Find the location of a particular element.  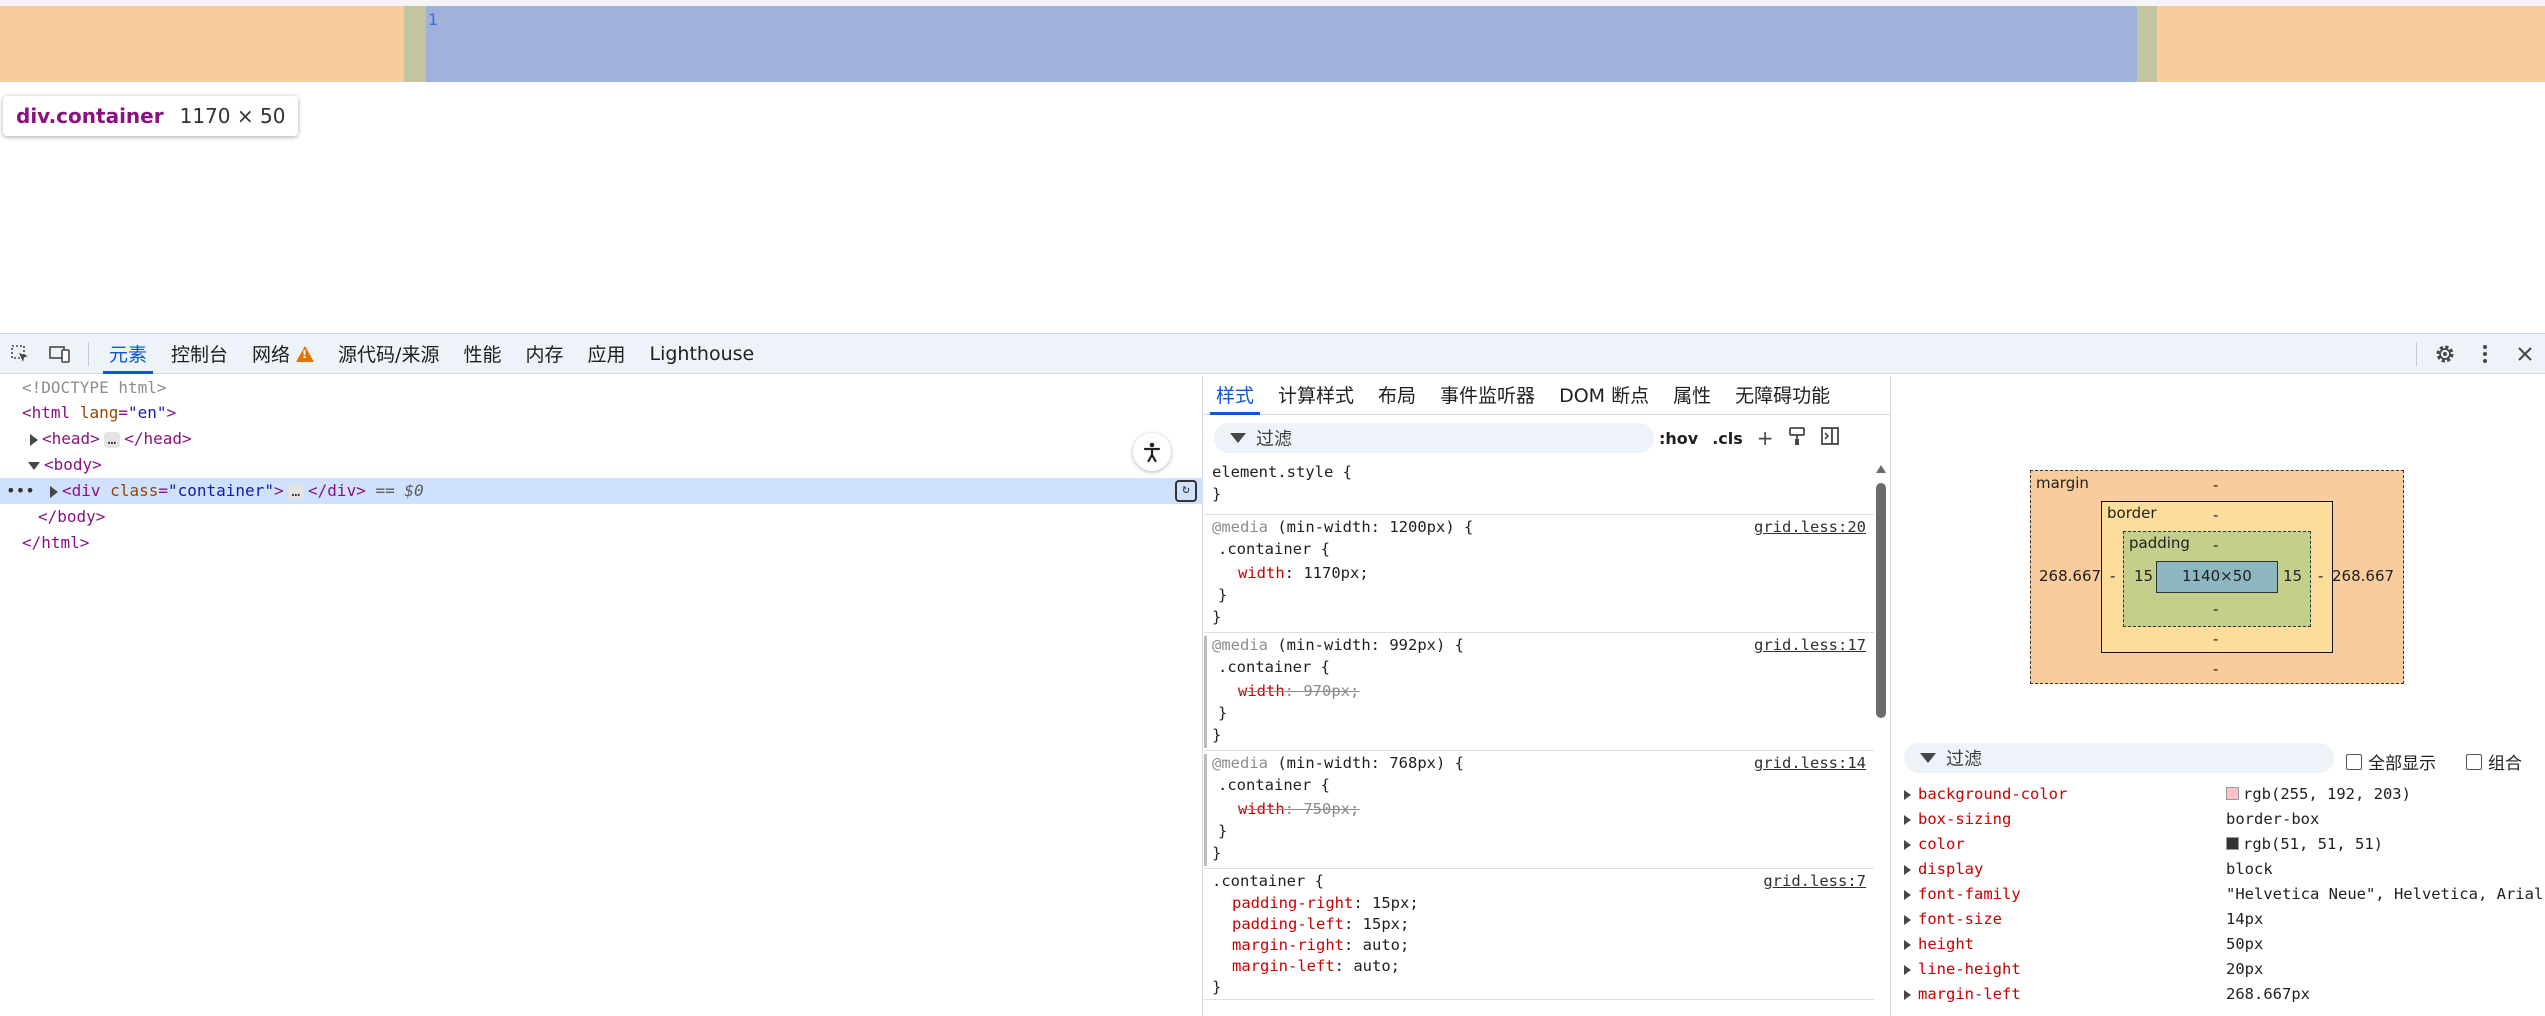

hov-toggle: :hov is located at coordinates (1678, 438).